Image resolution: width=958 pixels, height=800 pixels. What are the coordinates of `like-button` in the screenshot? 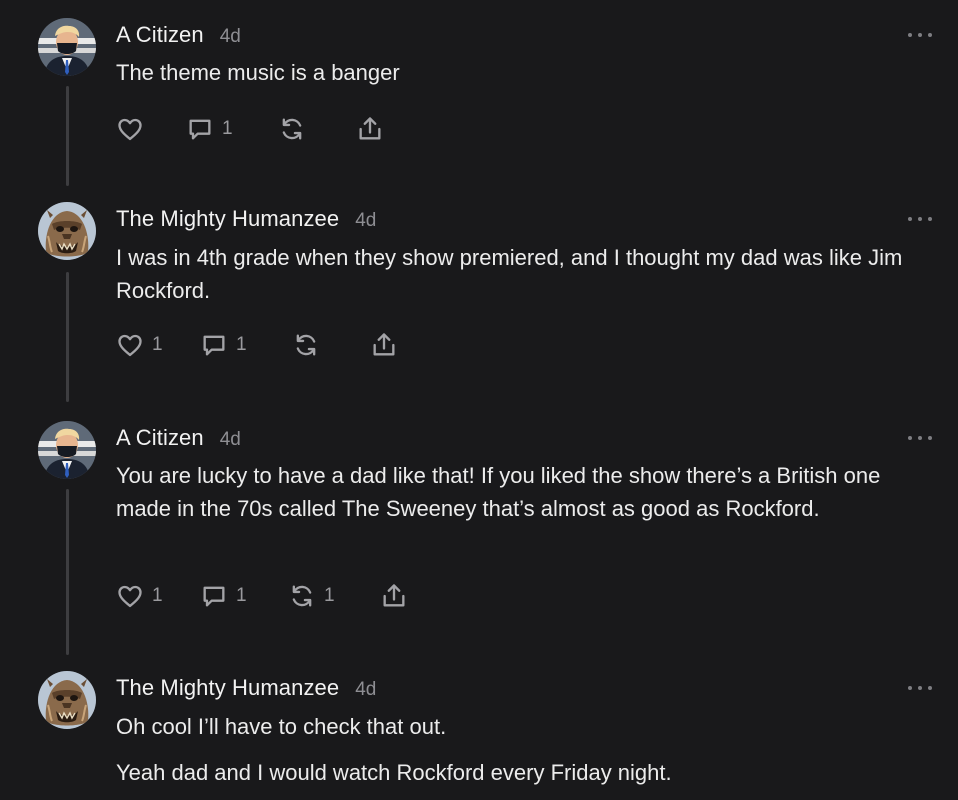 It's located at (134, 129).